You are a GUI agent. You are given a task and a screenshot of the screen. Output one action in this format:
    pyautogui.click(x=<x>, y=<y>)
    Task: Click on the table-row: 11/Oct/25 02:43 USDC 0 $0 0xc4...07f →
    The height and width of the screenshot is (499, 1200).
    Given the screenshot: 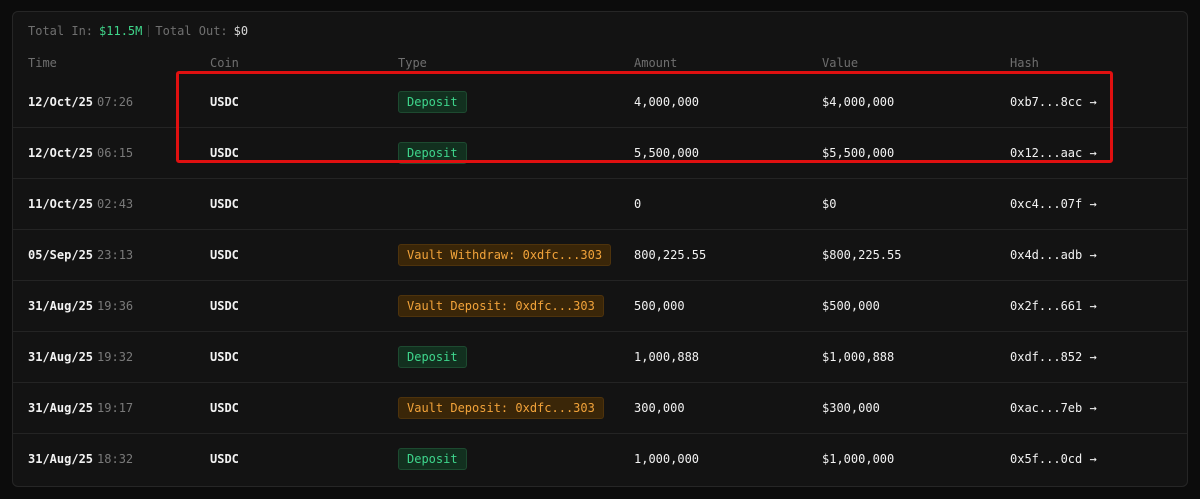 What is the action you would take?
    pyautogui.click(x=600, y=203)
    